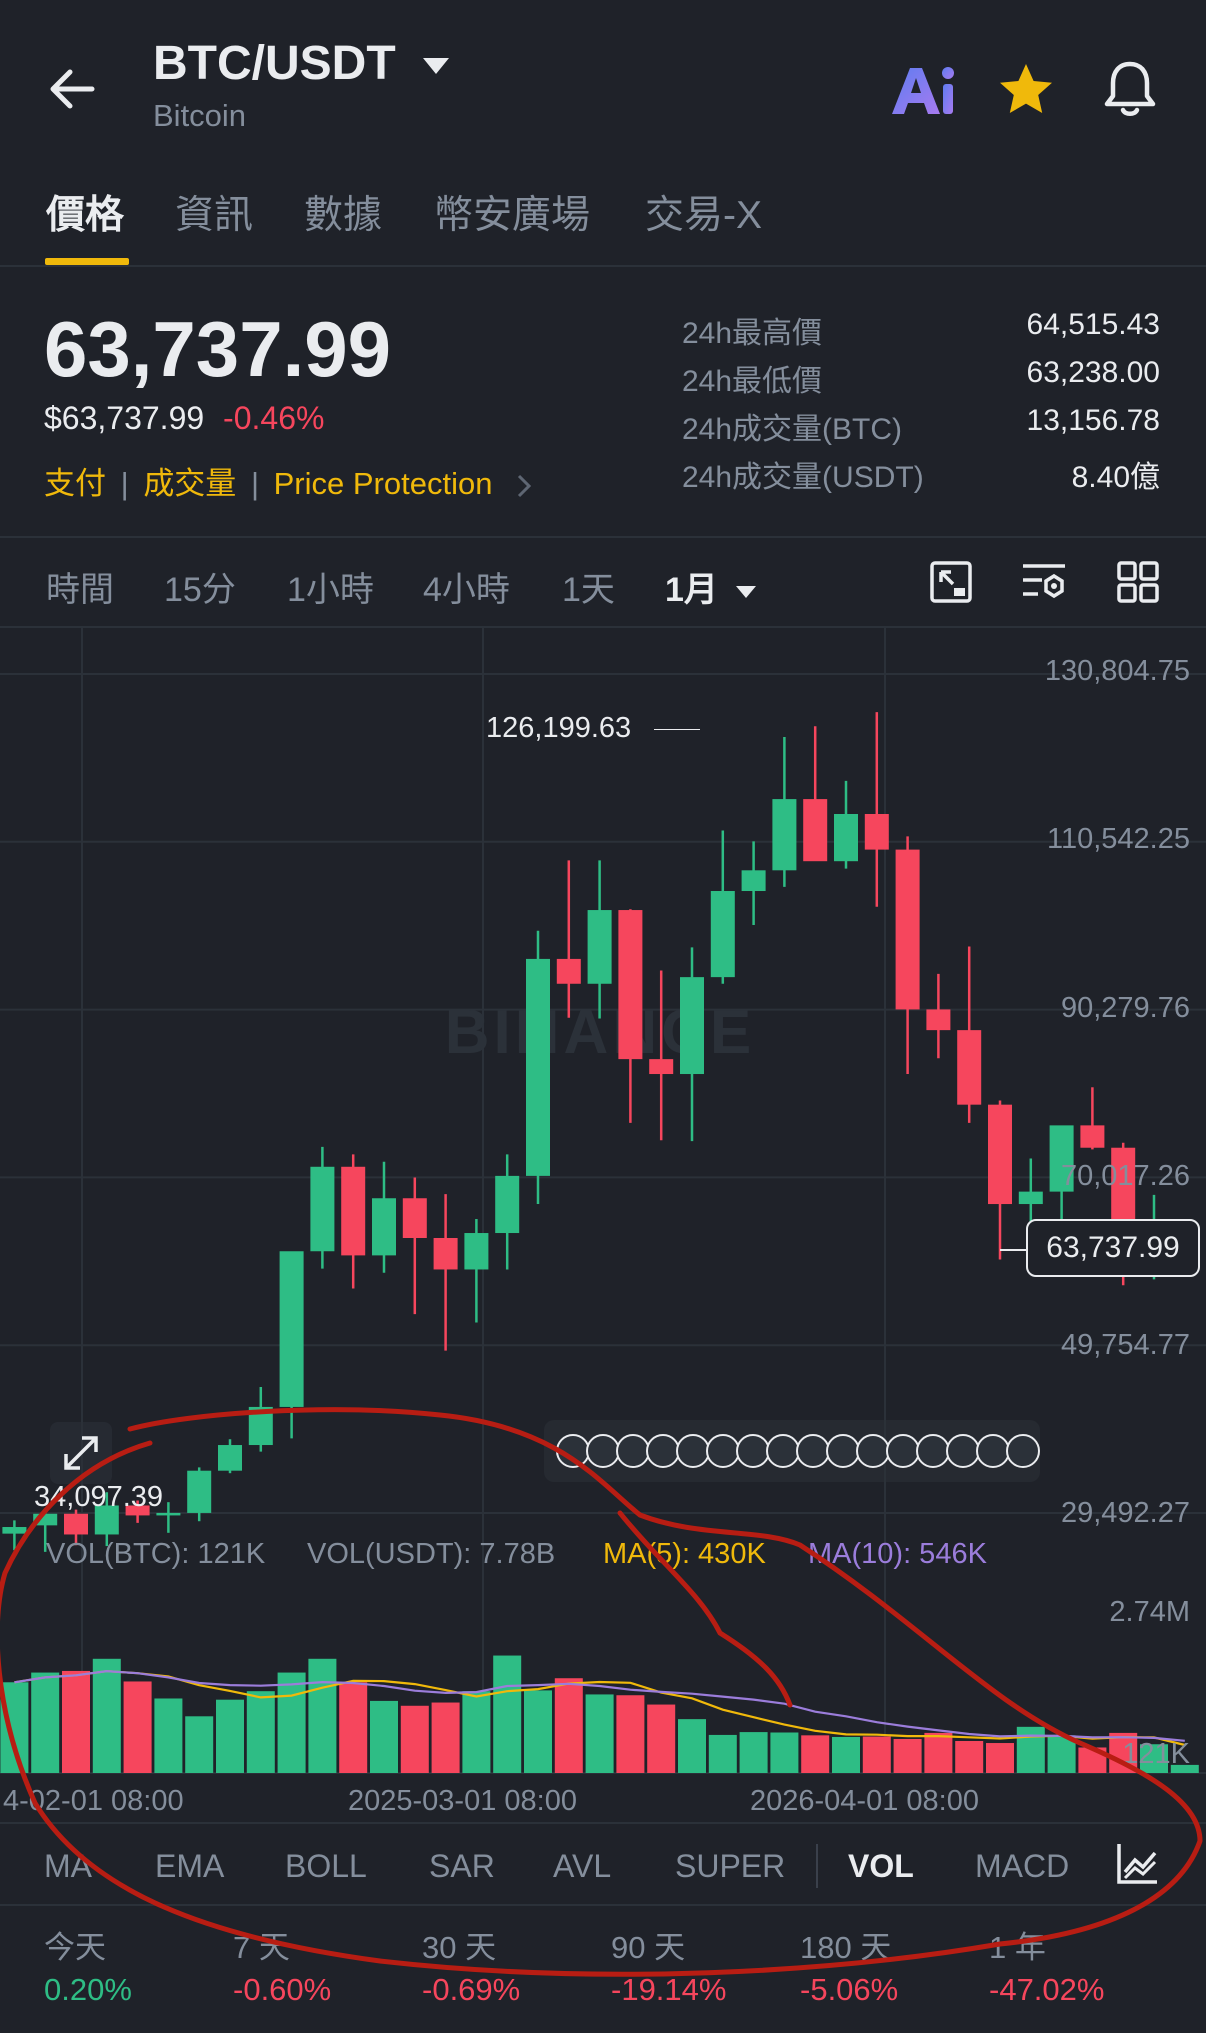  I want to click on y-tick-label: 130,804.75, so click(1117, 671).